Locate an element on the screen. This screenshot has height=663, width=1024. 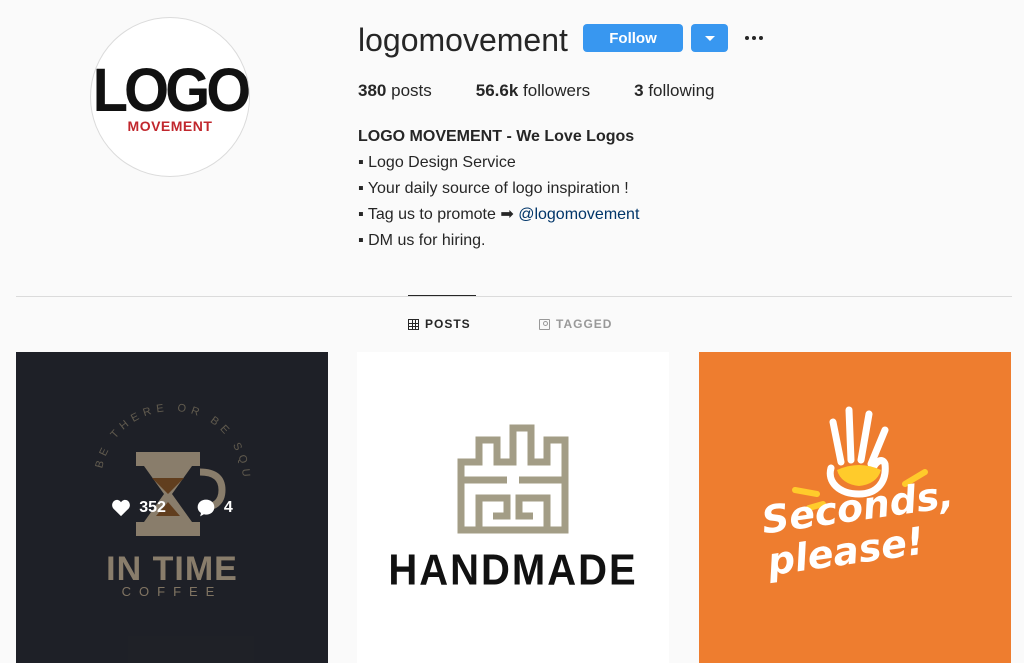
following-stat: 3 following is located at coordinates (674, 91).